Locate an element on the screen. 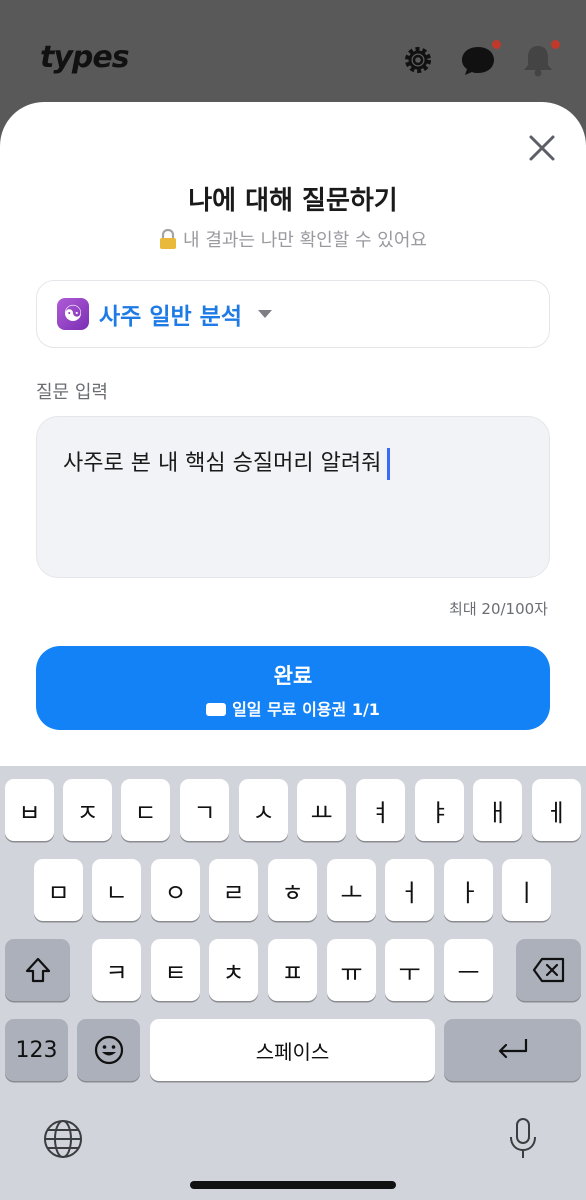 Image resolution: width=586 pixels, height=1200 pixels. key-row2: ㅓ is located at coordinates (409, 890).